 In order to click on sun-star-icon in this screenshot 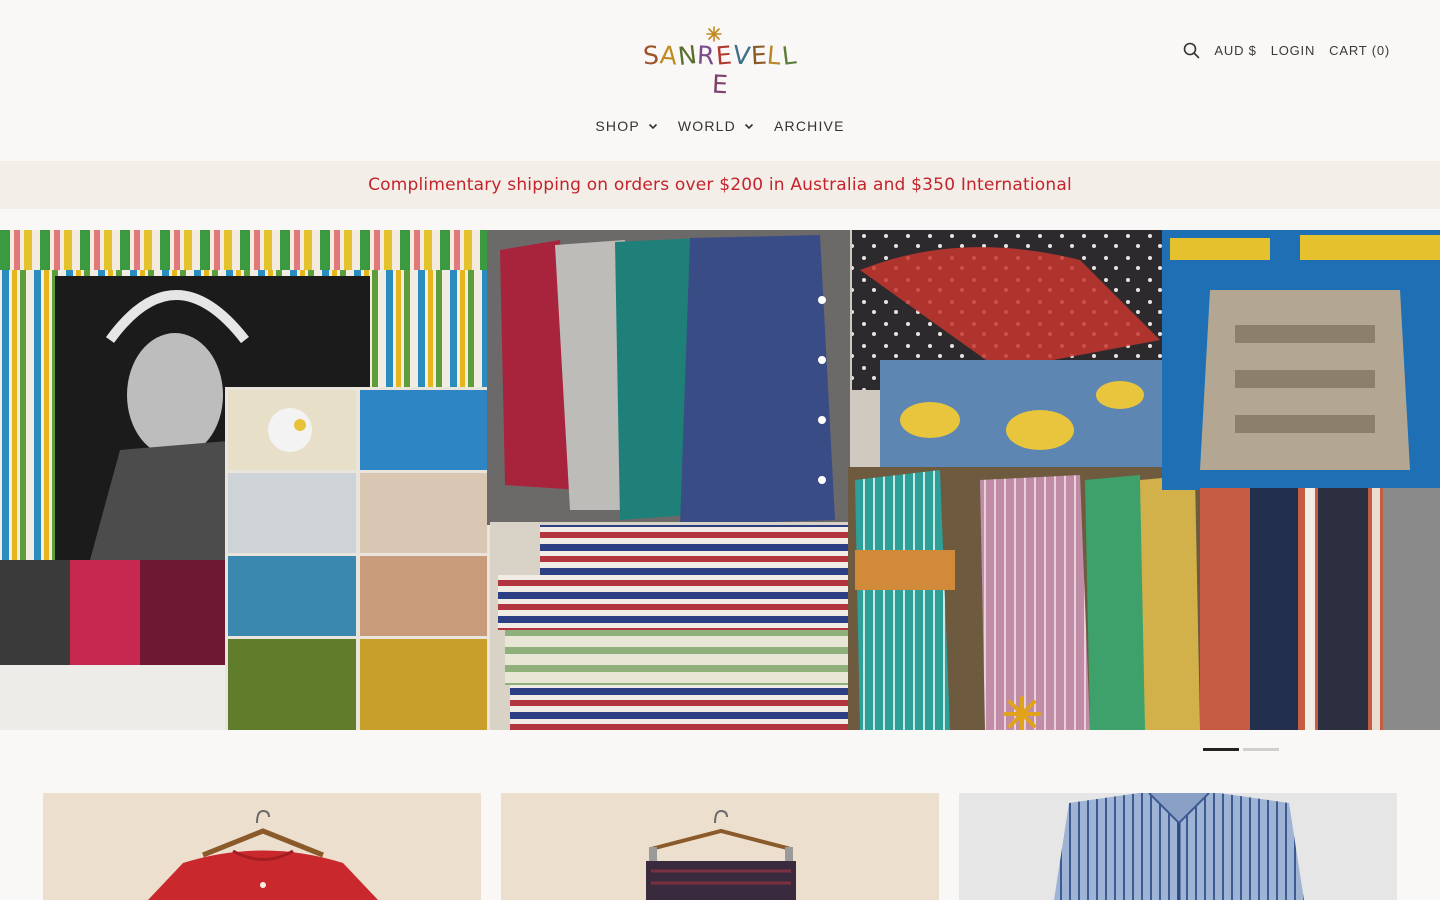, I will do `click(714, 34)`.